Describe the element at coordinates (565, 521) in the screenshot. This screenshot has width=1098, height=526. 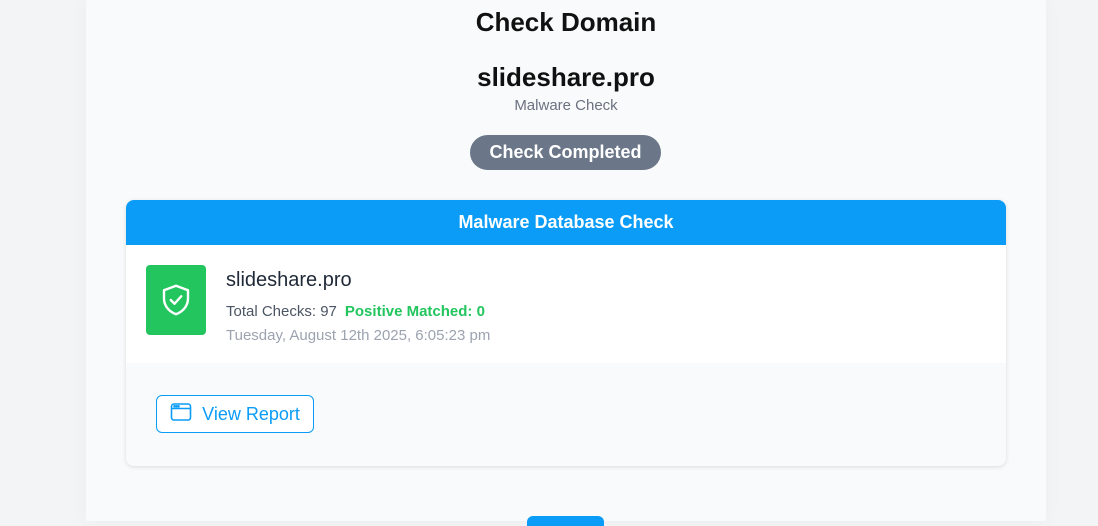
I see `bottom-action-button` at that location.